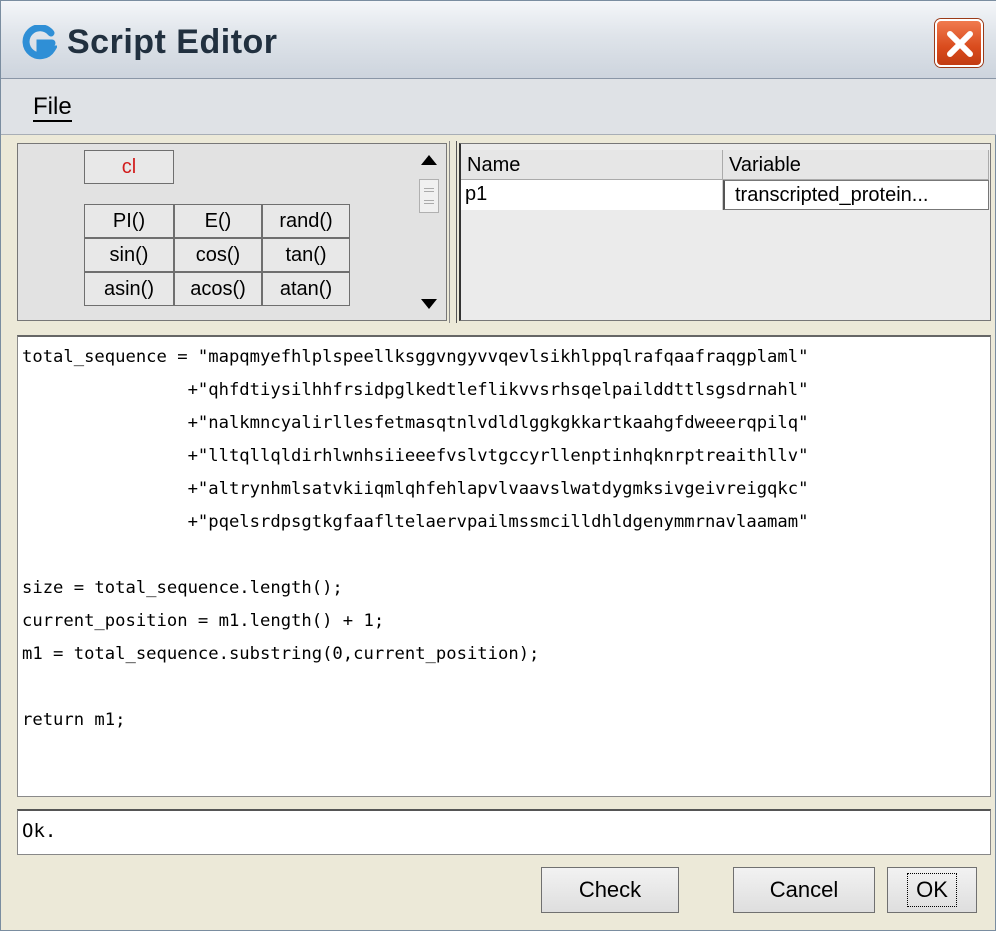 The width and height of the screenshot is (996, 931). What do you see at coordinates (39, 831) in the screenshot?
I see `status-text: Ok.` at bounding box center [39, 831].